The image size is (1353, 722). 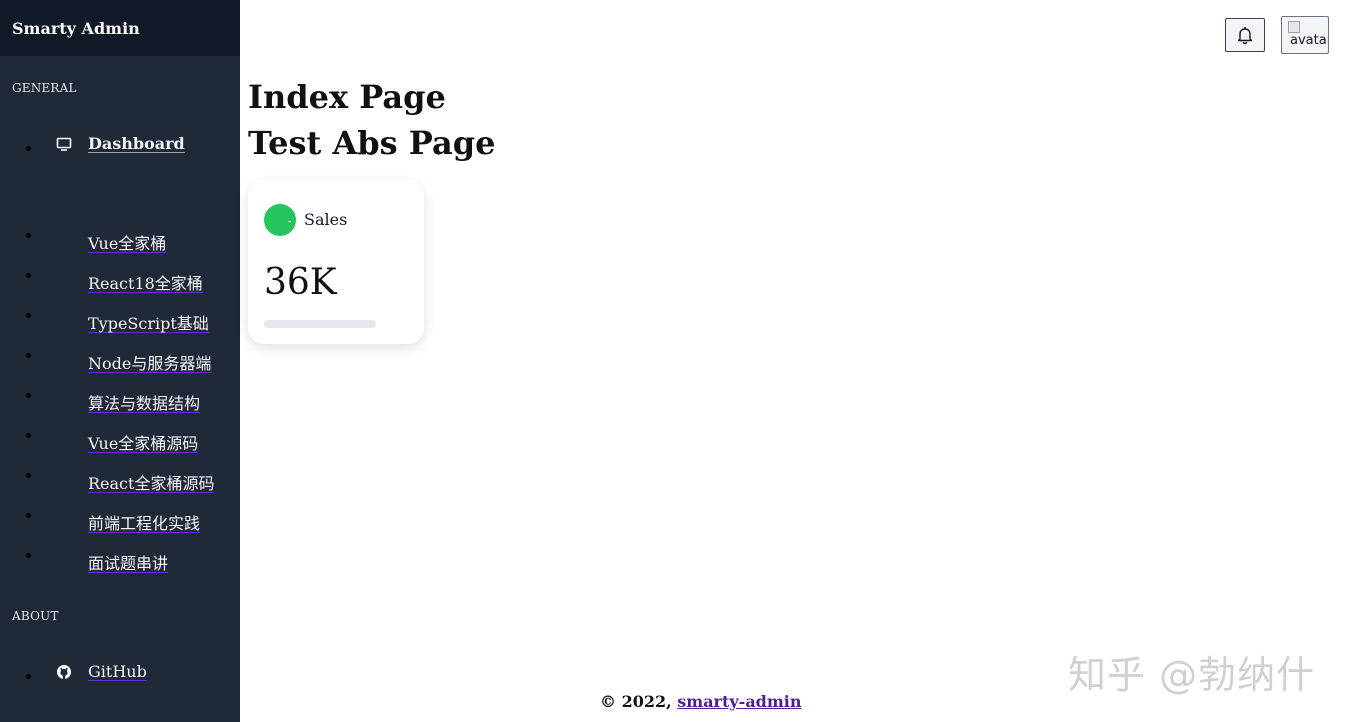 I want to click on sidebar-item-node: Node与服务器端, so click(x=120, y=360).